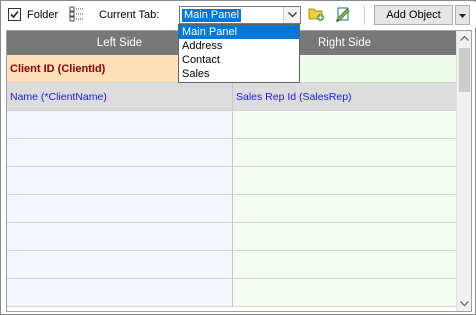 Image resolution: width=476 pixels, height=315 pixels. I want to click on dropdown-option: Sales, so click(239, 74).